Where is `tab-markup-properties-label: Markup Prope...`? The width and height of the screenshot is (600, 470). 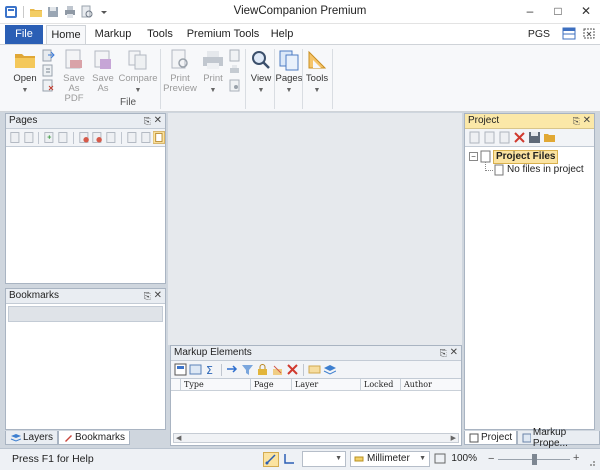
tab-markup-properties-label: Markup Prope... is located at coordinates (550, 437).